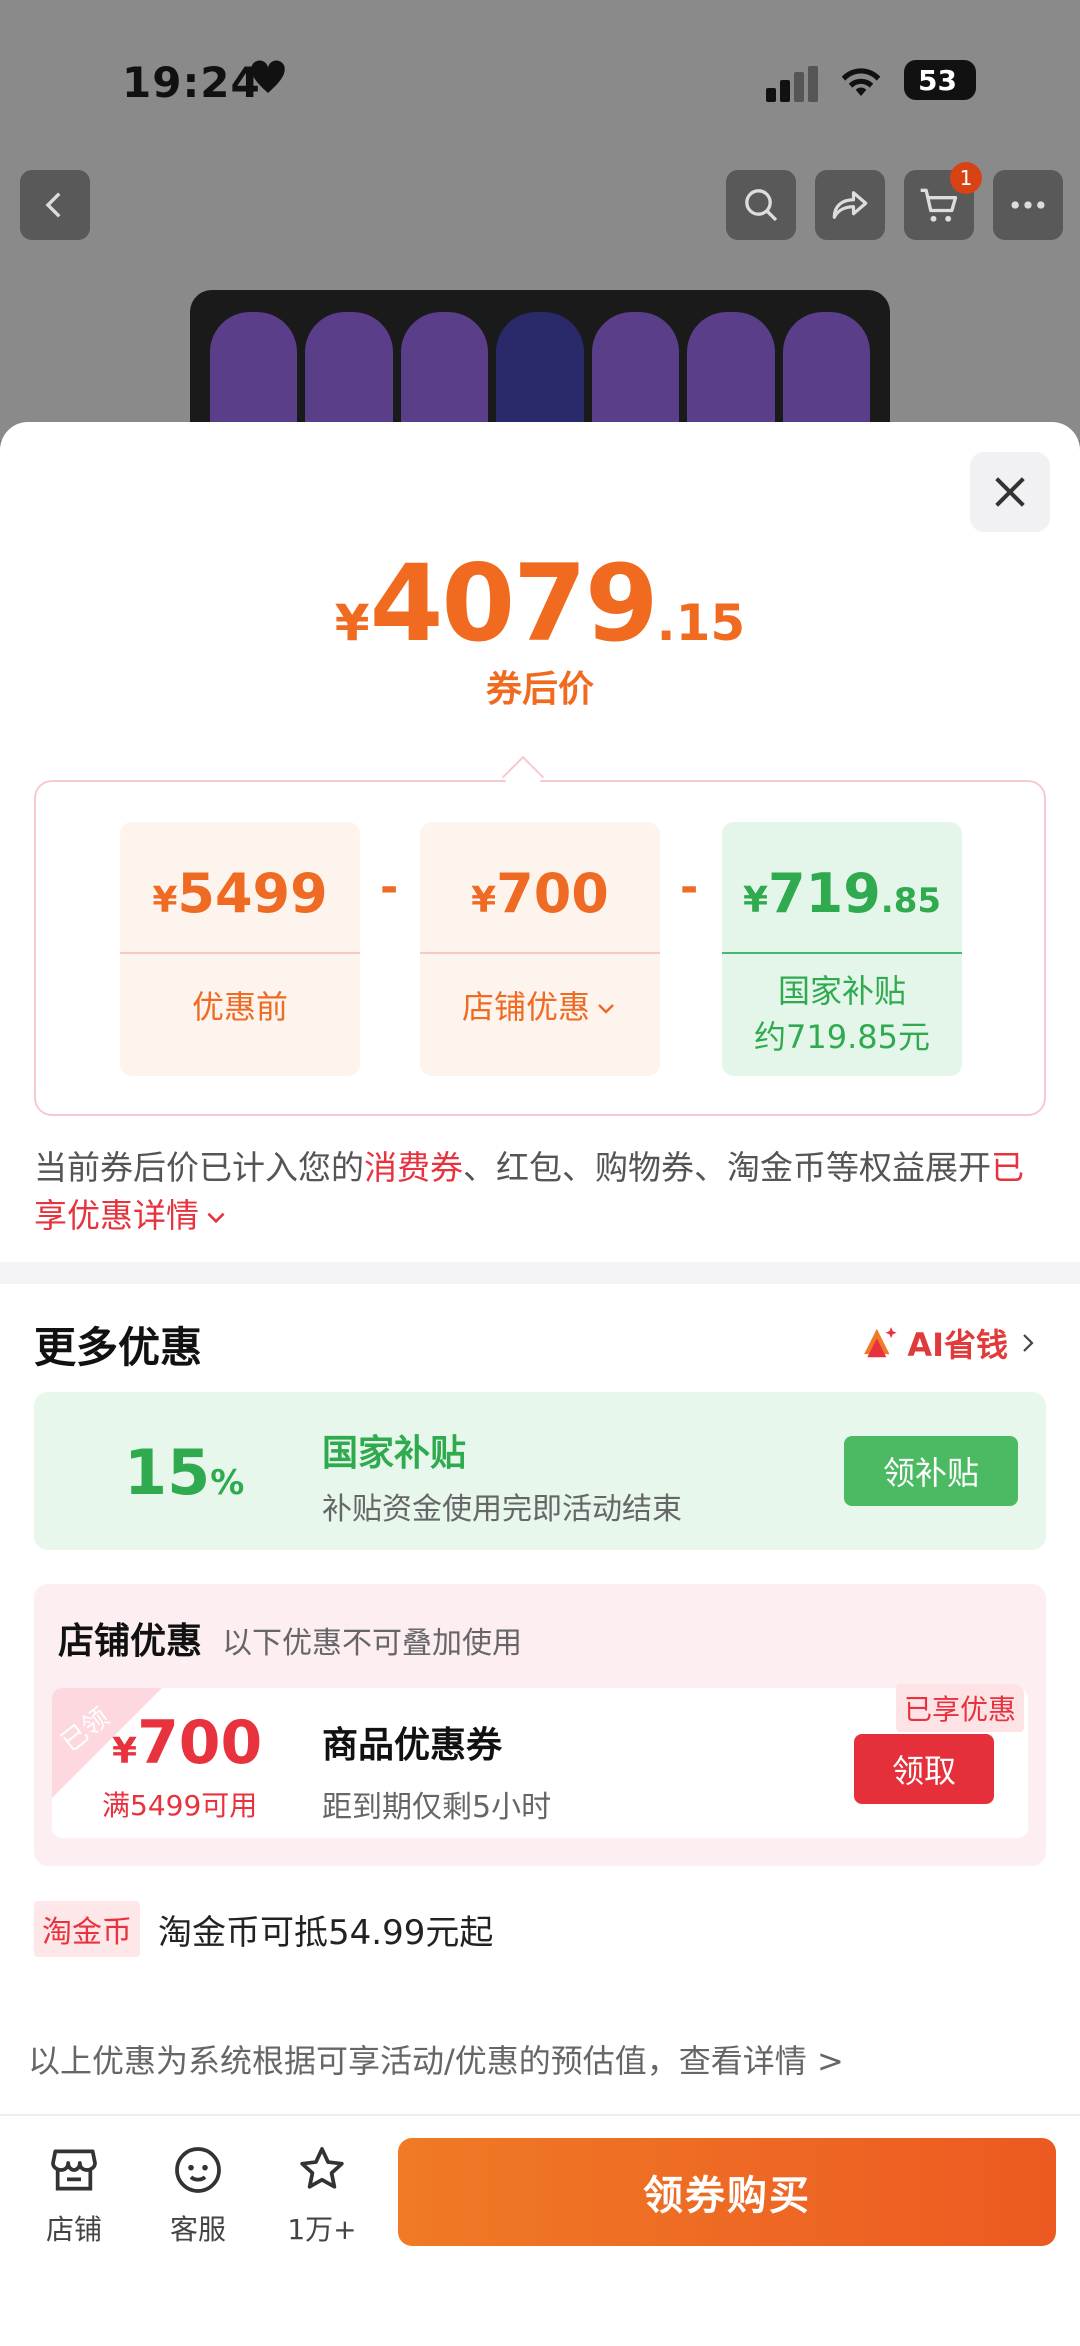 The image size is (1080, 2346). I want to click on customer-service-label: 客服, so click(197, 2229).